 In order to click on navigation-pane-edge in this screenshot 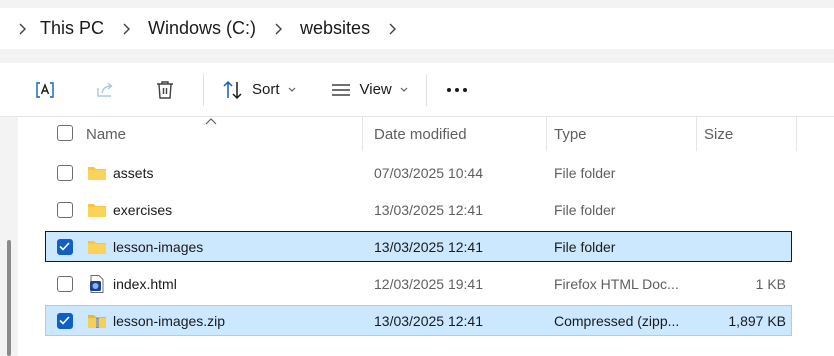, I will do `click(9, 236)`.